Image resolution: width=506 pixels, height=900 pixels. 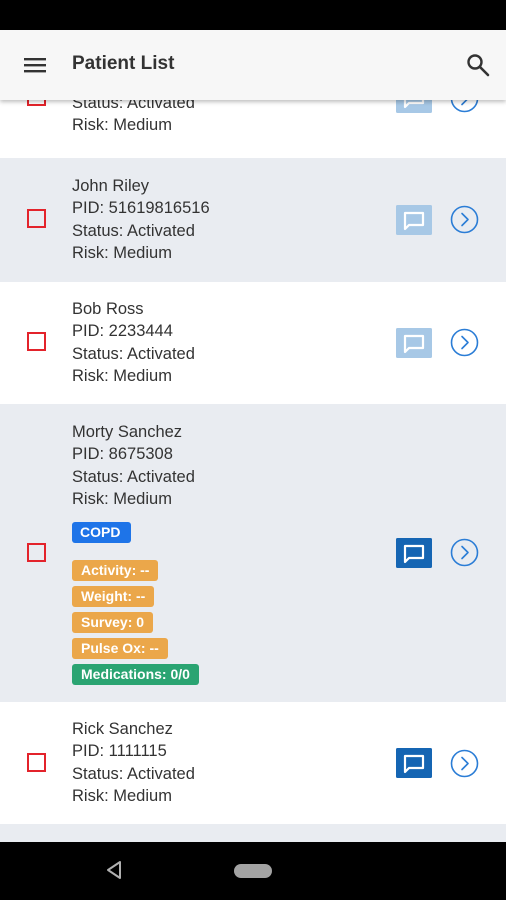 I want to click on patient-name: Morty Sanchez, so click(x=127, y=432).